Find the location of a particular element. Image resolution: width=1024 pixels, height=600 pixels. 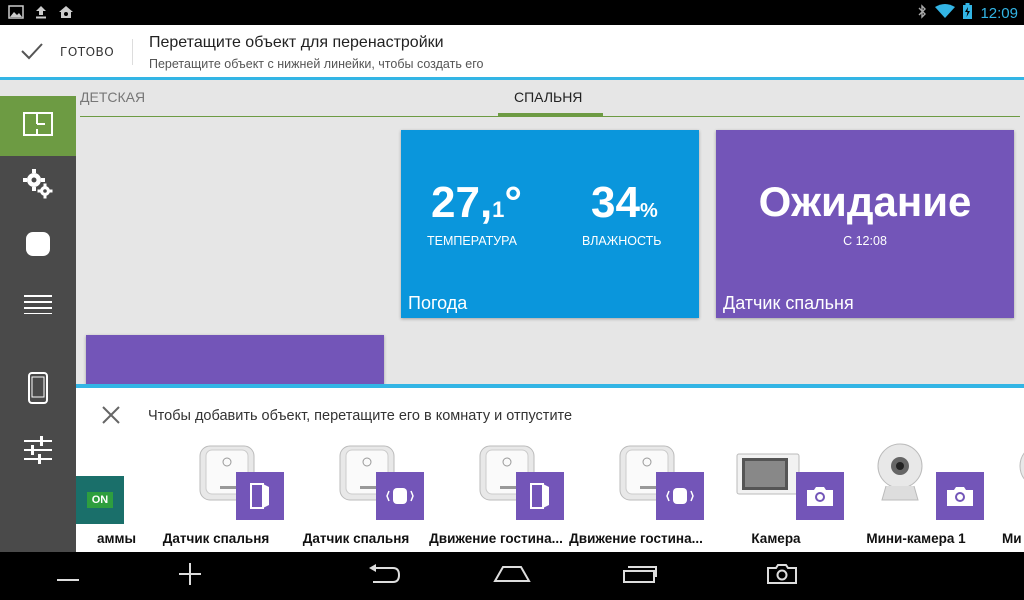

widget-label: Камера is located at coordinates (776, 538).